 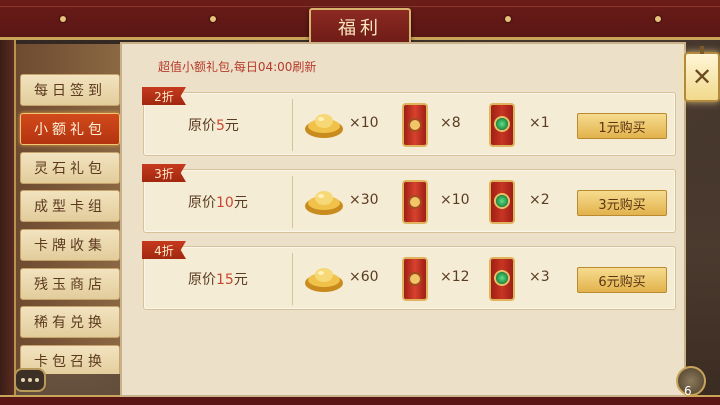 I want to click on chat-button, so click(x=30, y=380).